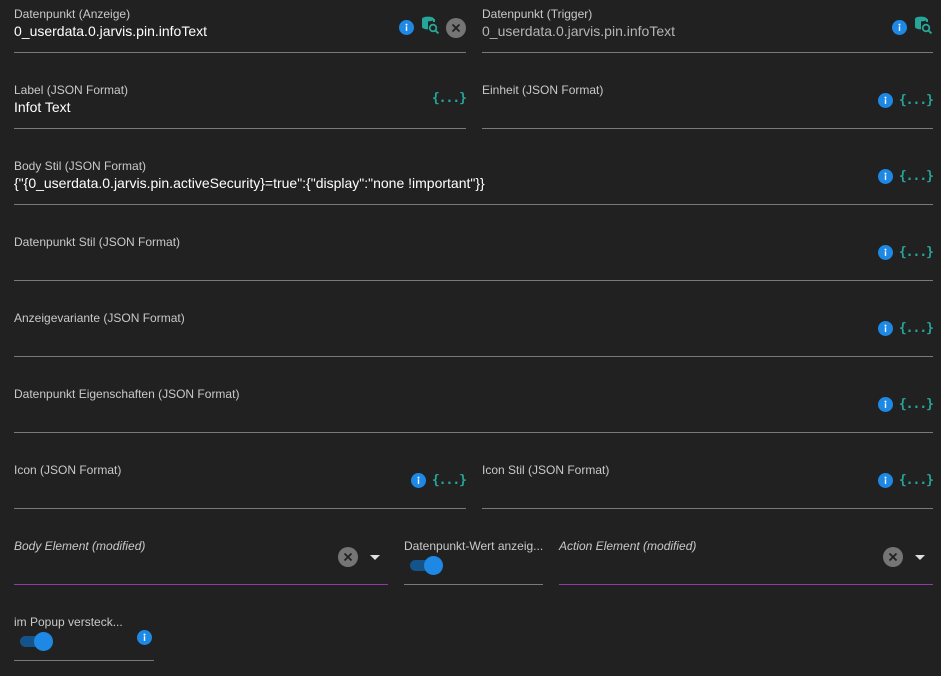 This screenshot has width=941, height=676. Describe the element at coordinates (72, 14) in the screenshot. I see `datapoint-display-label: Datenpunkt (Anzeige)` at that location.